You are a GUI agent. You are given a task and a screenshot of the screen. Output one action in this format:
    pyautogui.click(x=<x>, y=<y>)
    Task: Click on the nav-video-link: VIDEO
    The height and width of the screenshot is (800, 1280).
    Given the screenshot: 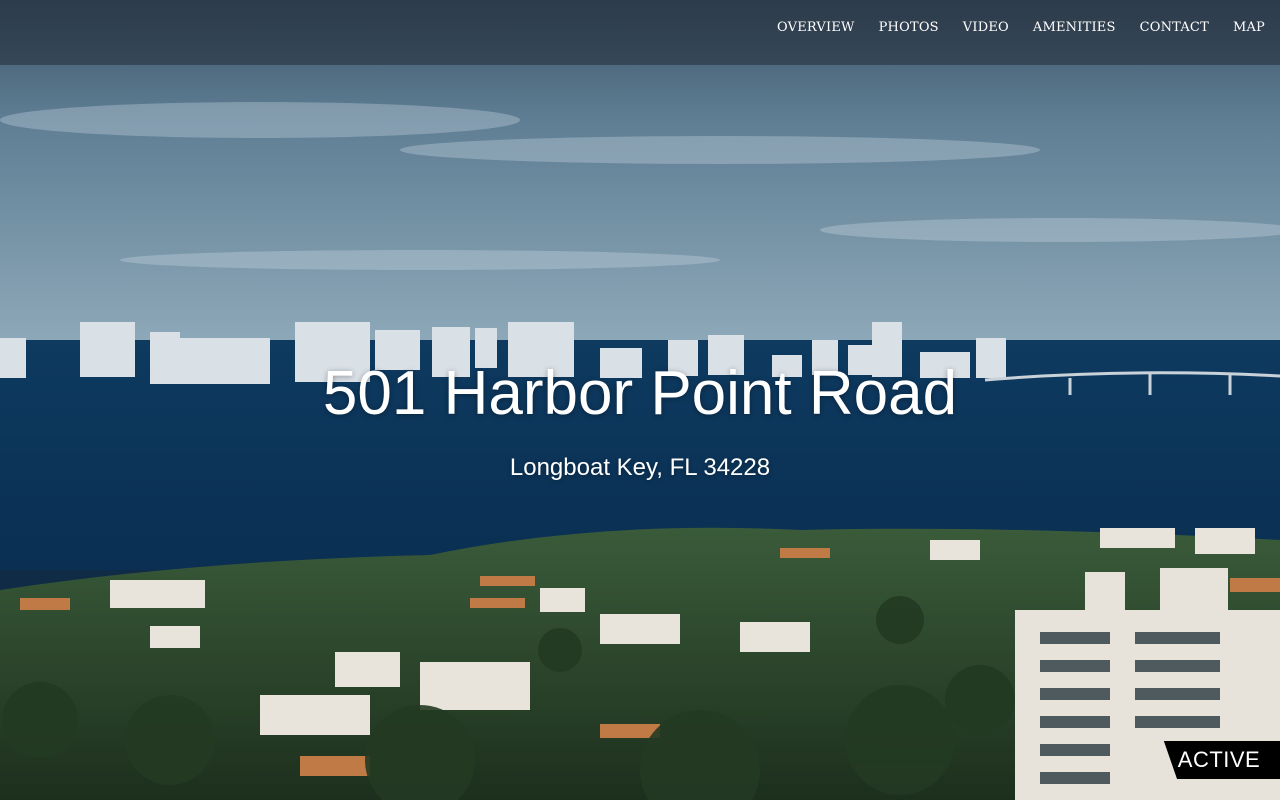 What is the action you would take?
    pyautogui.click(x=986, y=27)
    